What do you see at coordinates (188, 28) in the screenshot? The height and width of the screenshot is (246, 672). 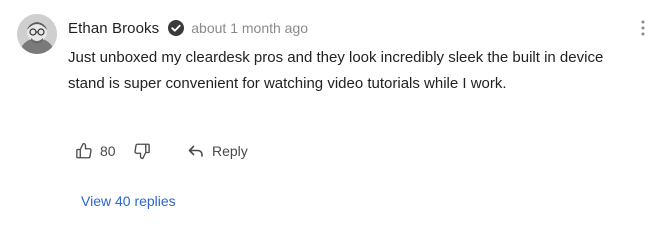 I see `comment-header: Ethan Brooks about 1 month ago` at bounding box center [188, 28].